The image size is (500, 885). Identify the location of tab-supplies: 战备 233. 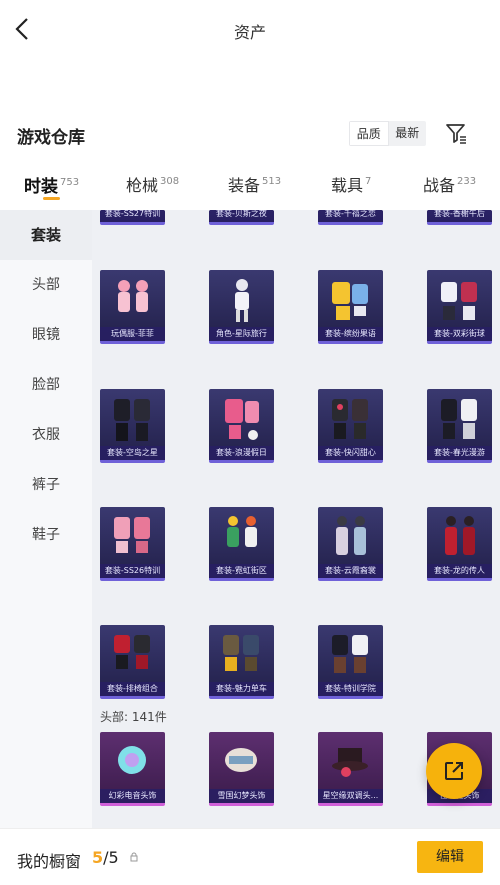
(449, 184).